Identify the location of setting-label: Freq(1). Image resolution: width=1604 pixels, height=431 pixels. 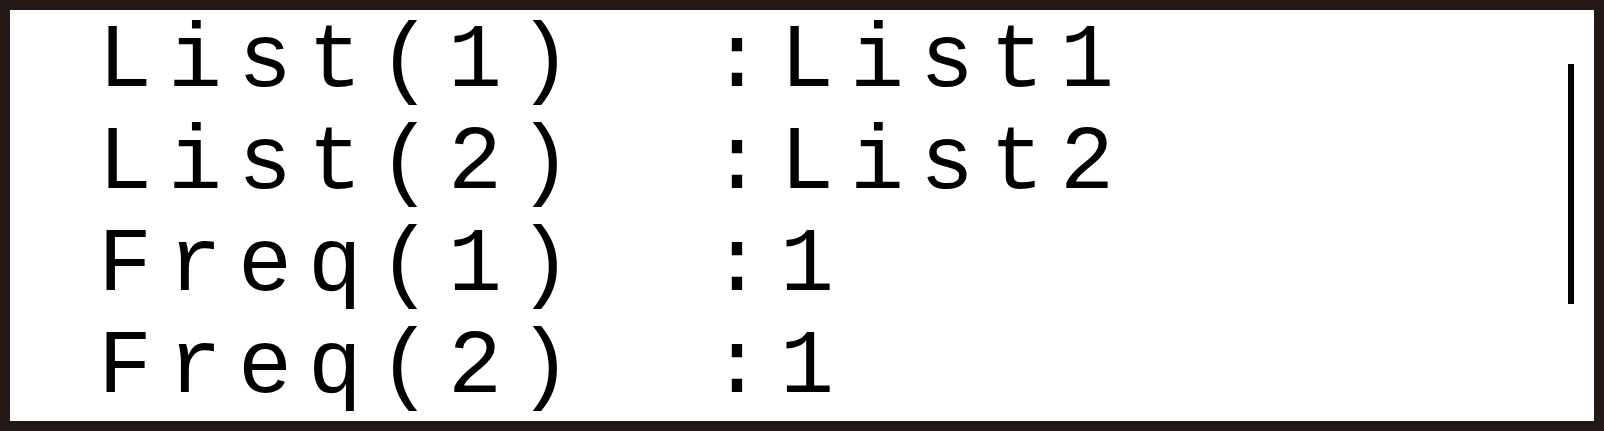
(344, 266).